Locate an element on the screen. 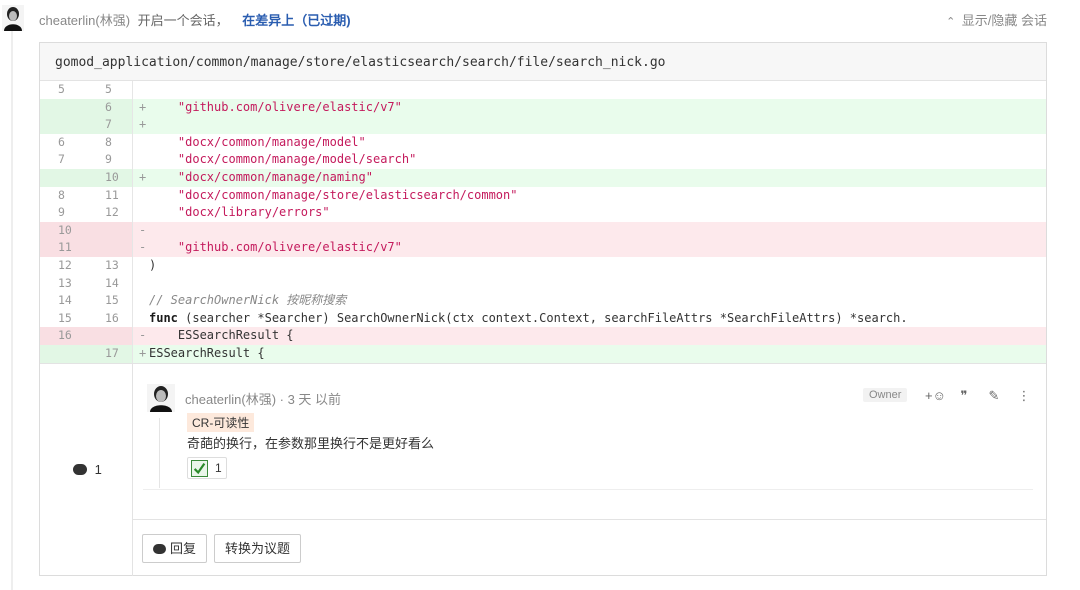  event-text: cheaterlin(林强) 开启一个会话， 在差异上（已过期) is located at coordinates (195, 19).